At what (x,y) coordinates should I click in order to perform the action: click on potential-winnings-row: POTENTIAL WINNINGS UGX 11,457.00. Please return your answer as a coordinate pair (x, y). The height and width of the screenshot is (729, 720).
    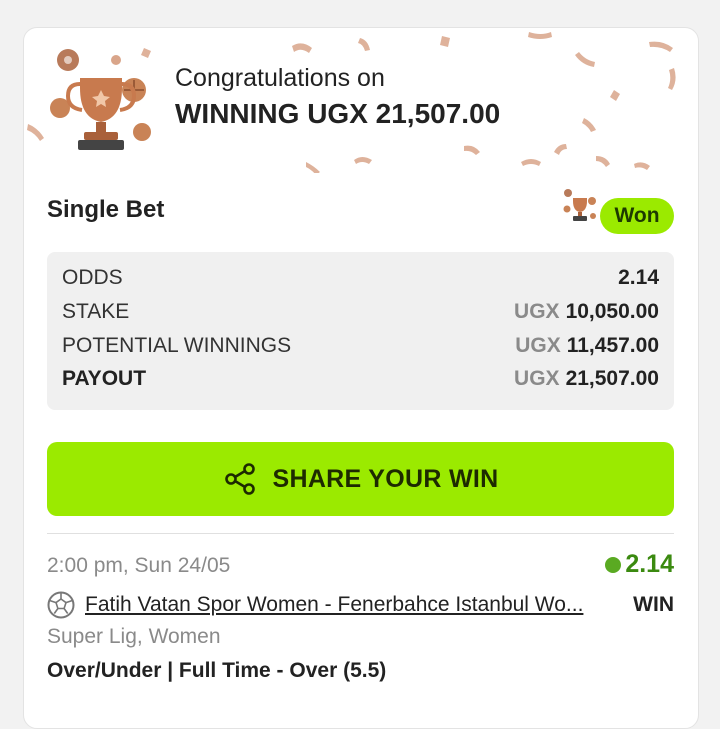
    Looking at the image, I should click on (360, 346).